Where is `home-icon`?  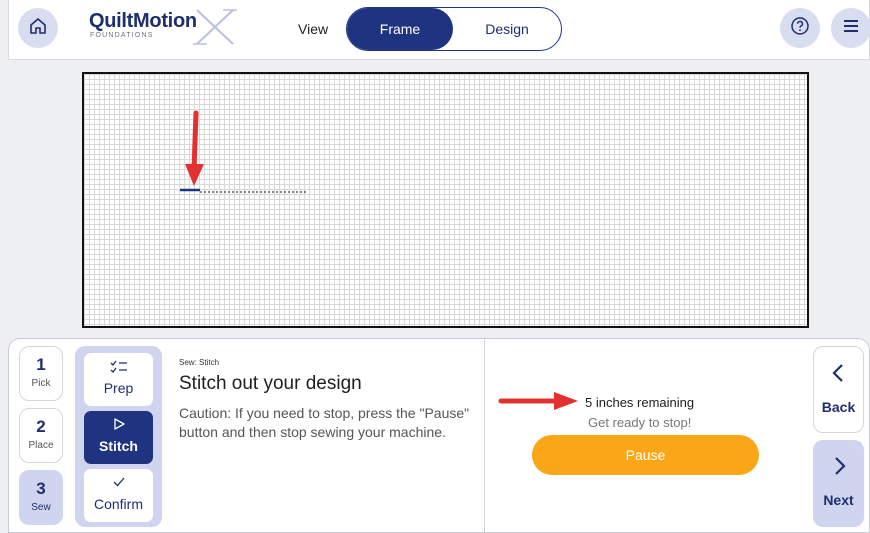 home-icon is located at coordinates (38, 28).